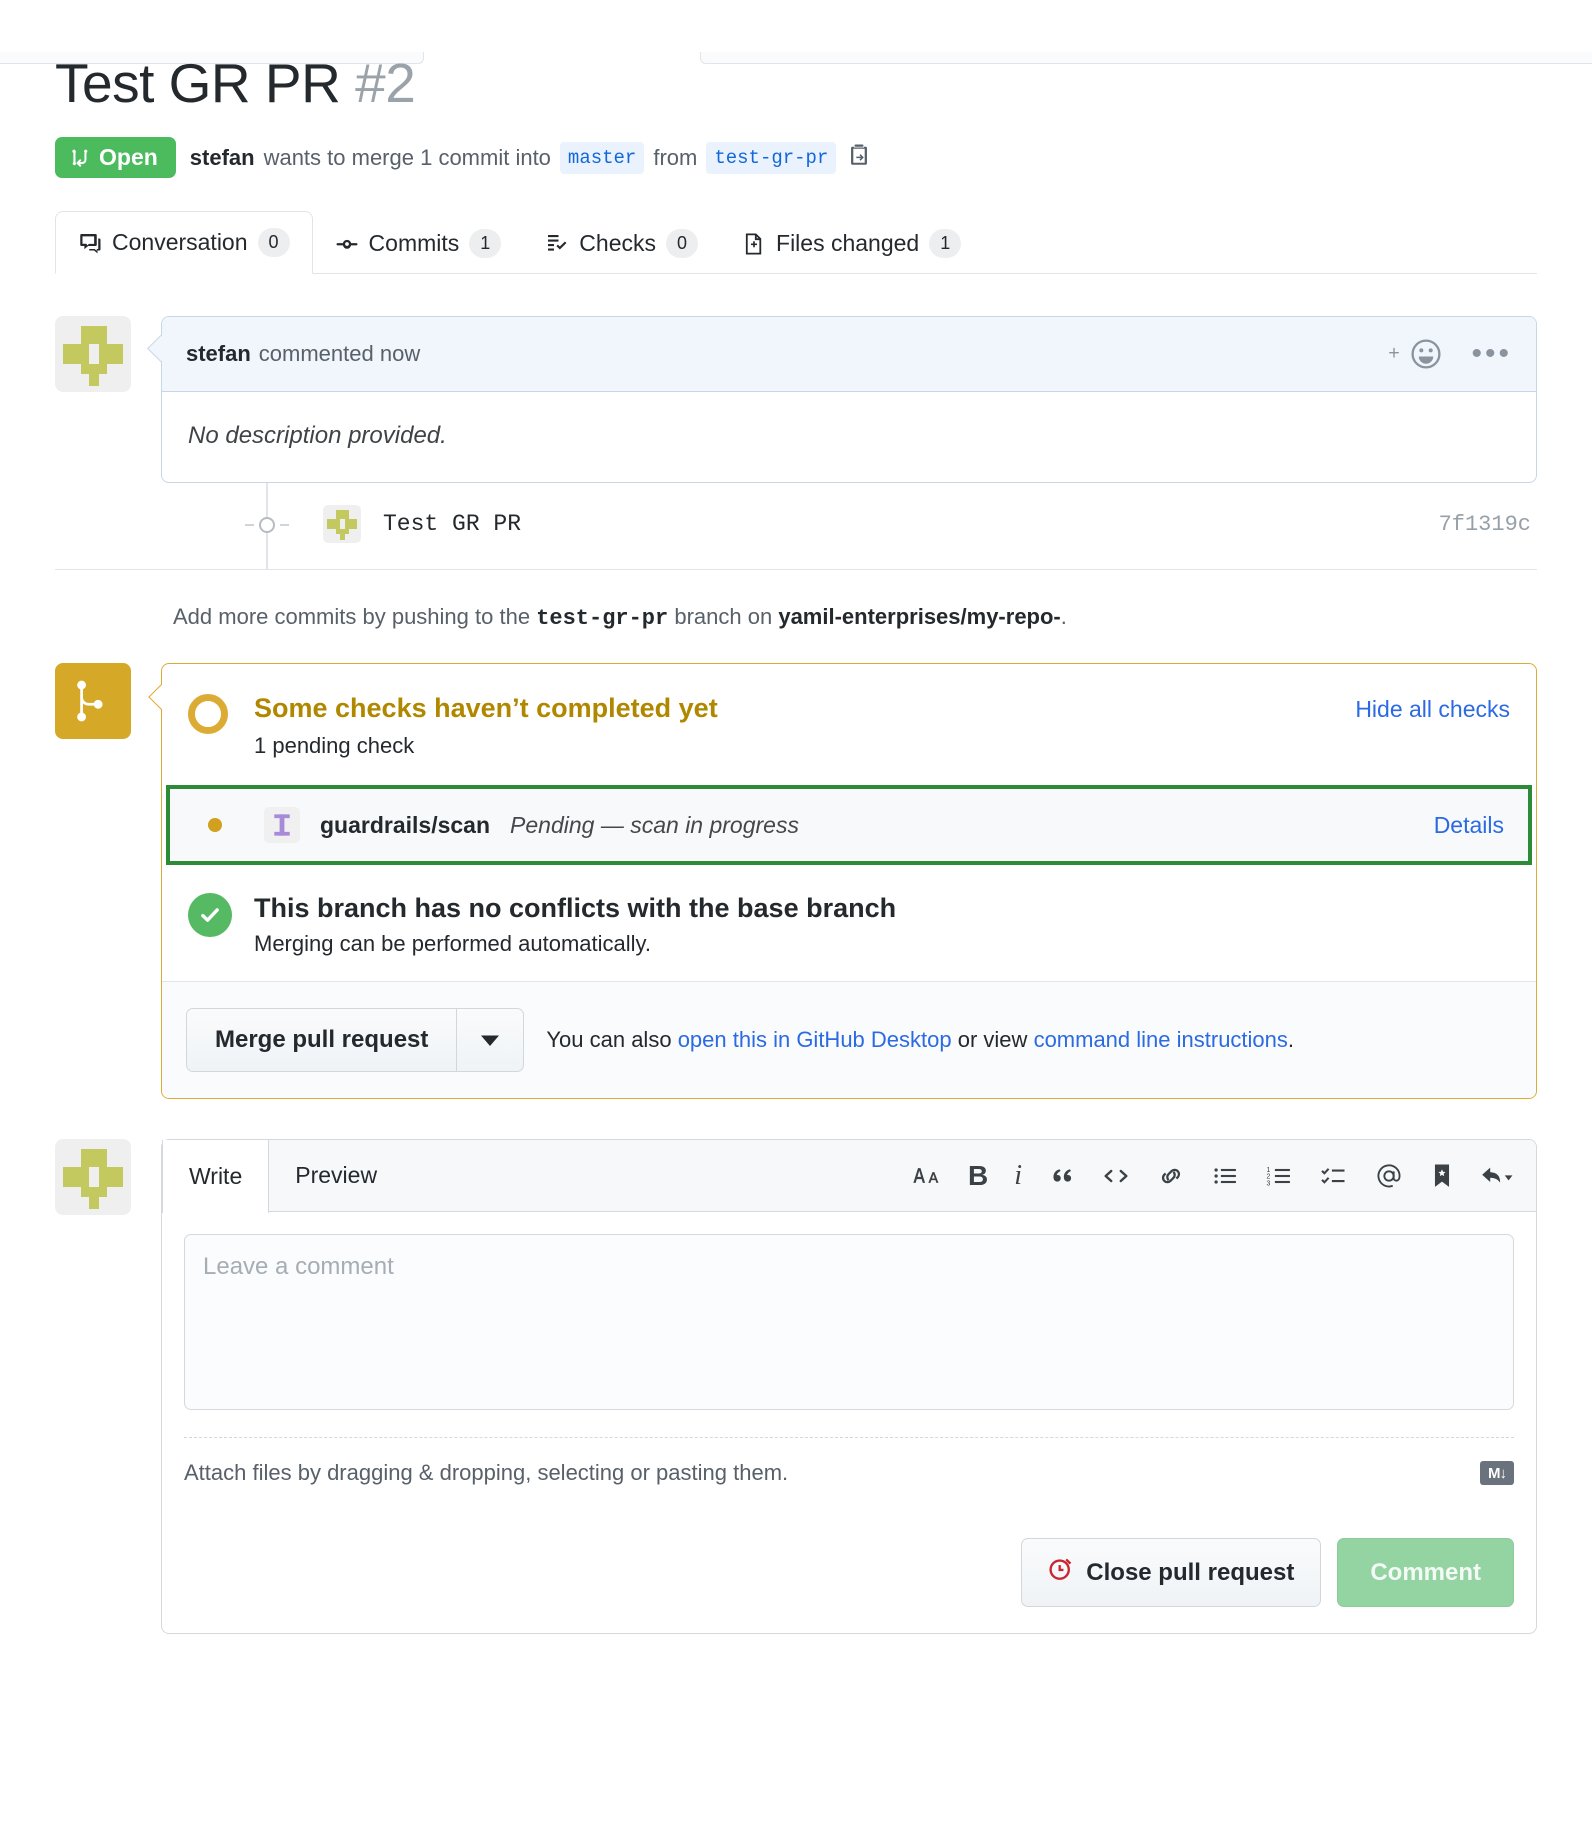  I want to click on head-branch-chip: test-gr-pr, so click(771, 157).